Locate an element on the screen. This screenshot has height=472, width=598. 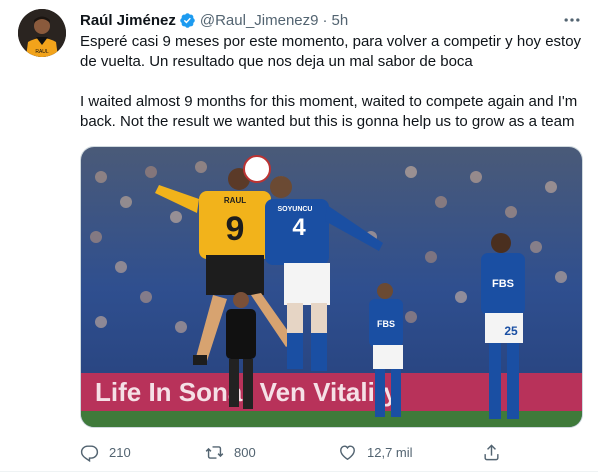
avatar-image: RAUL is located at coordinates (42, 33).